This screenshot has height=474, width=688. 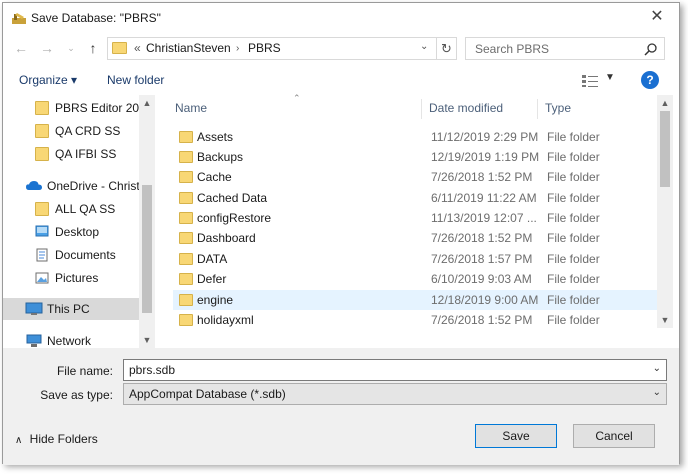 I want to click on nav-item-network: Network, so click(x=71, y=339).